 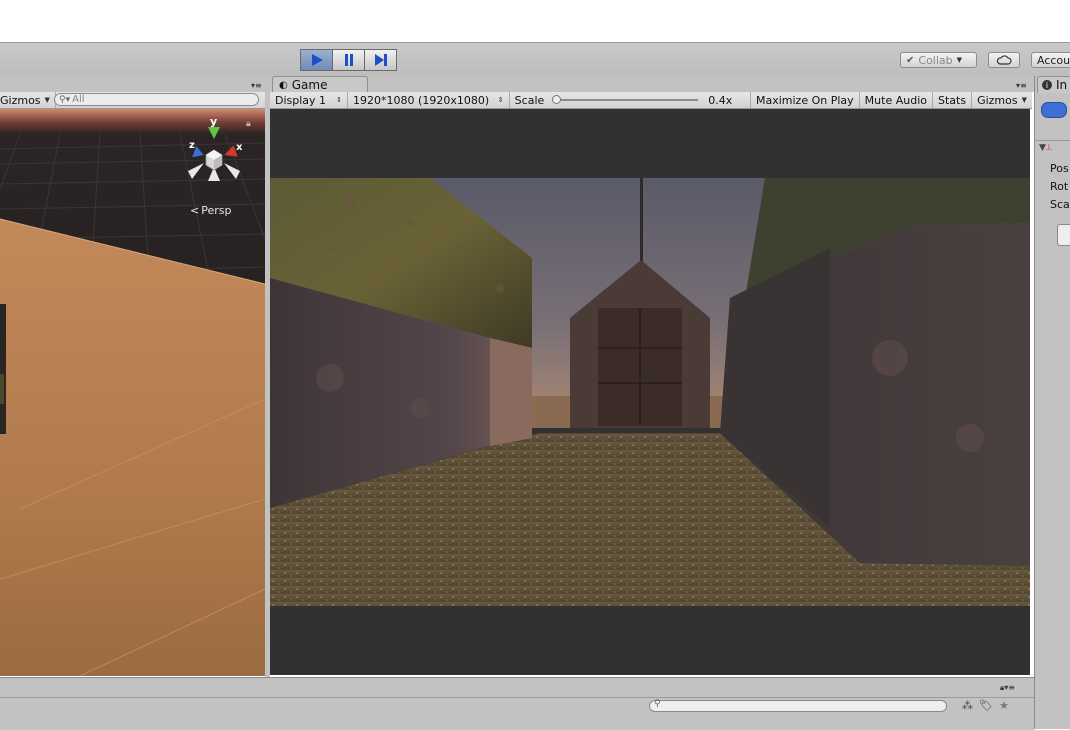 I want to click on scale-value: 0.4x, so click(x=720, y=100).